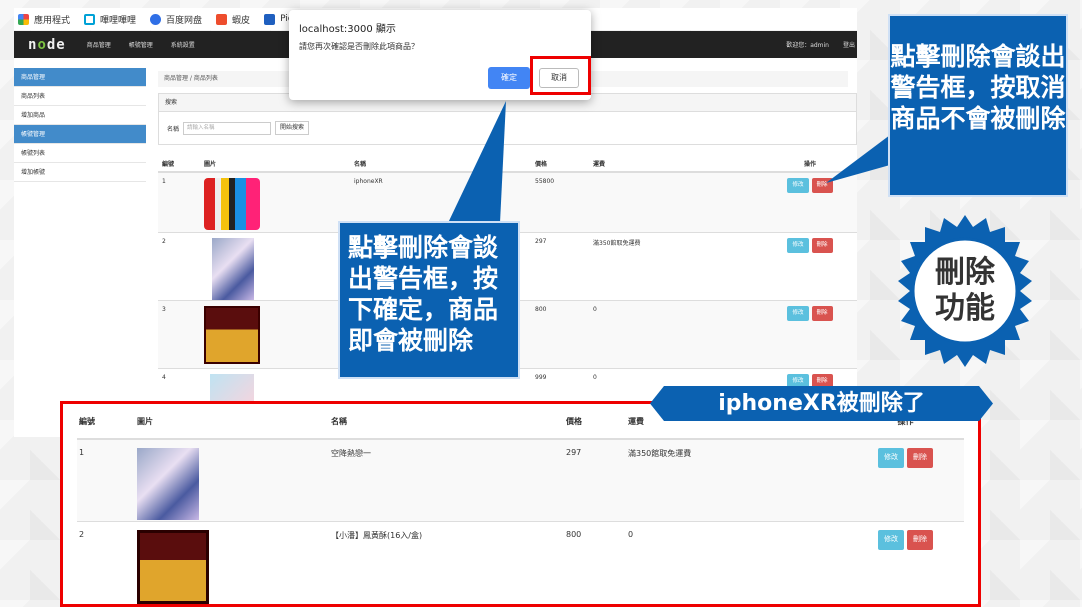  I want to click on search-button: 開始搜索, so click(292, 128).